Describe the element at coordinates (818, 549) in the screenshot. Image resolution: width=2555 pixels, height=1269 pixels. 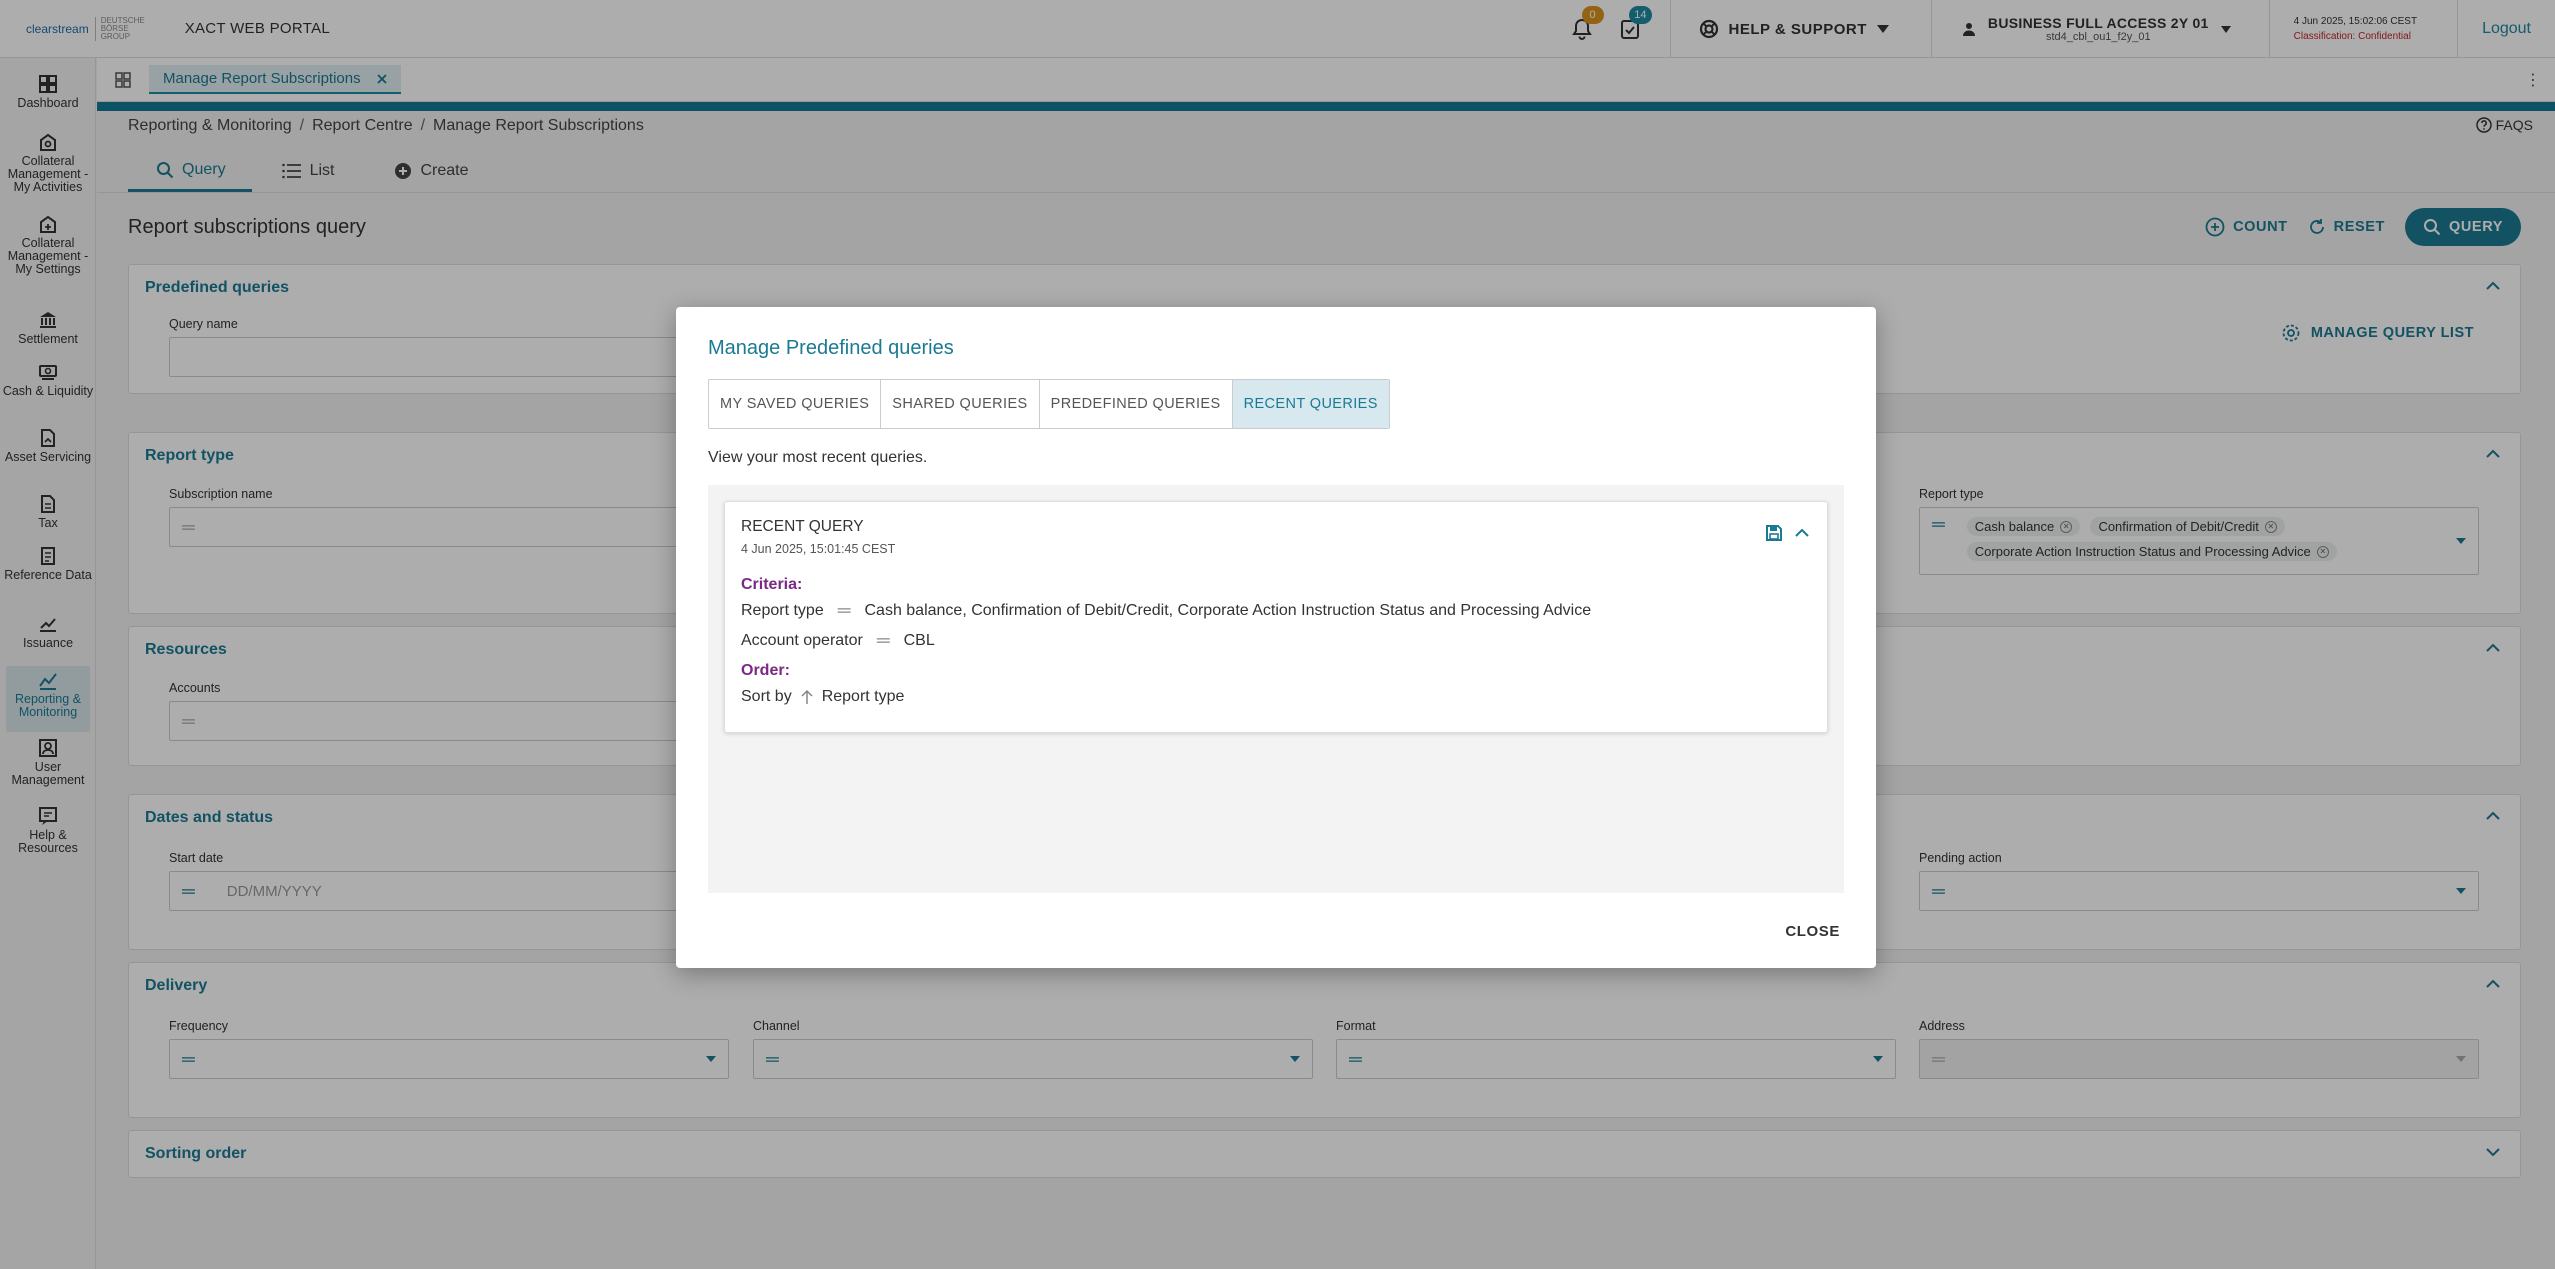
I see `query-date: 4 Jun 2025, 15:01:45 CEST` at that location.